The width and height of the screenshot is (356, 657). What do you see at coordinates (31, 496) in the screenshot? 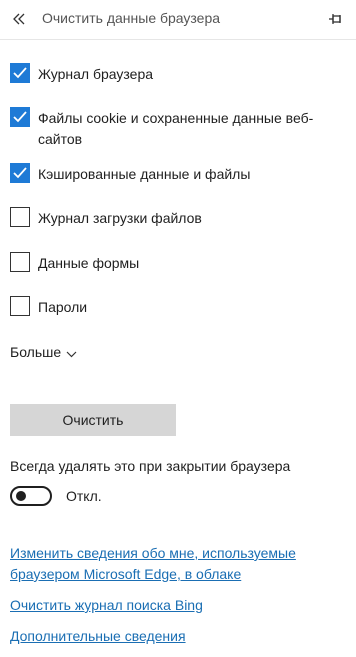
I see `always-clear-toggle` at bounding box center [31, 496].